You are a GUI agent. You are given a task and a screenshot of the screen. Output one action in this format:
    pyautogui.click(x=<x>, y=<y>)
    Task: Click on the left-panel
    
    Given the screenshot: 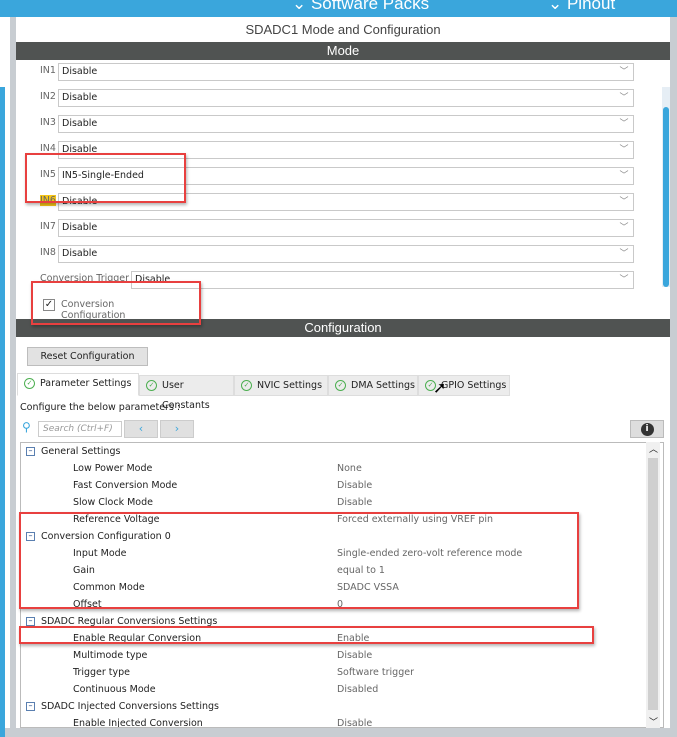 What is the action you would take?
    pyautogui.click(x=5, y=377)
    